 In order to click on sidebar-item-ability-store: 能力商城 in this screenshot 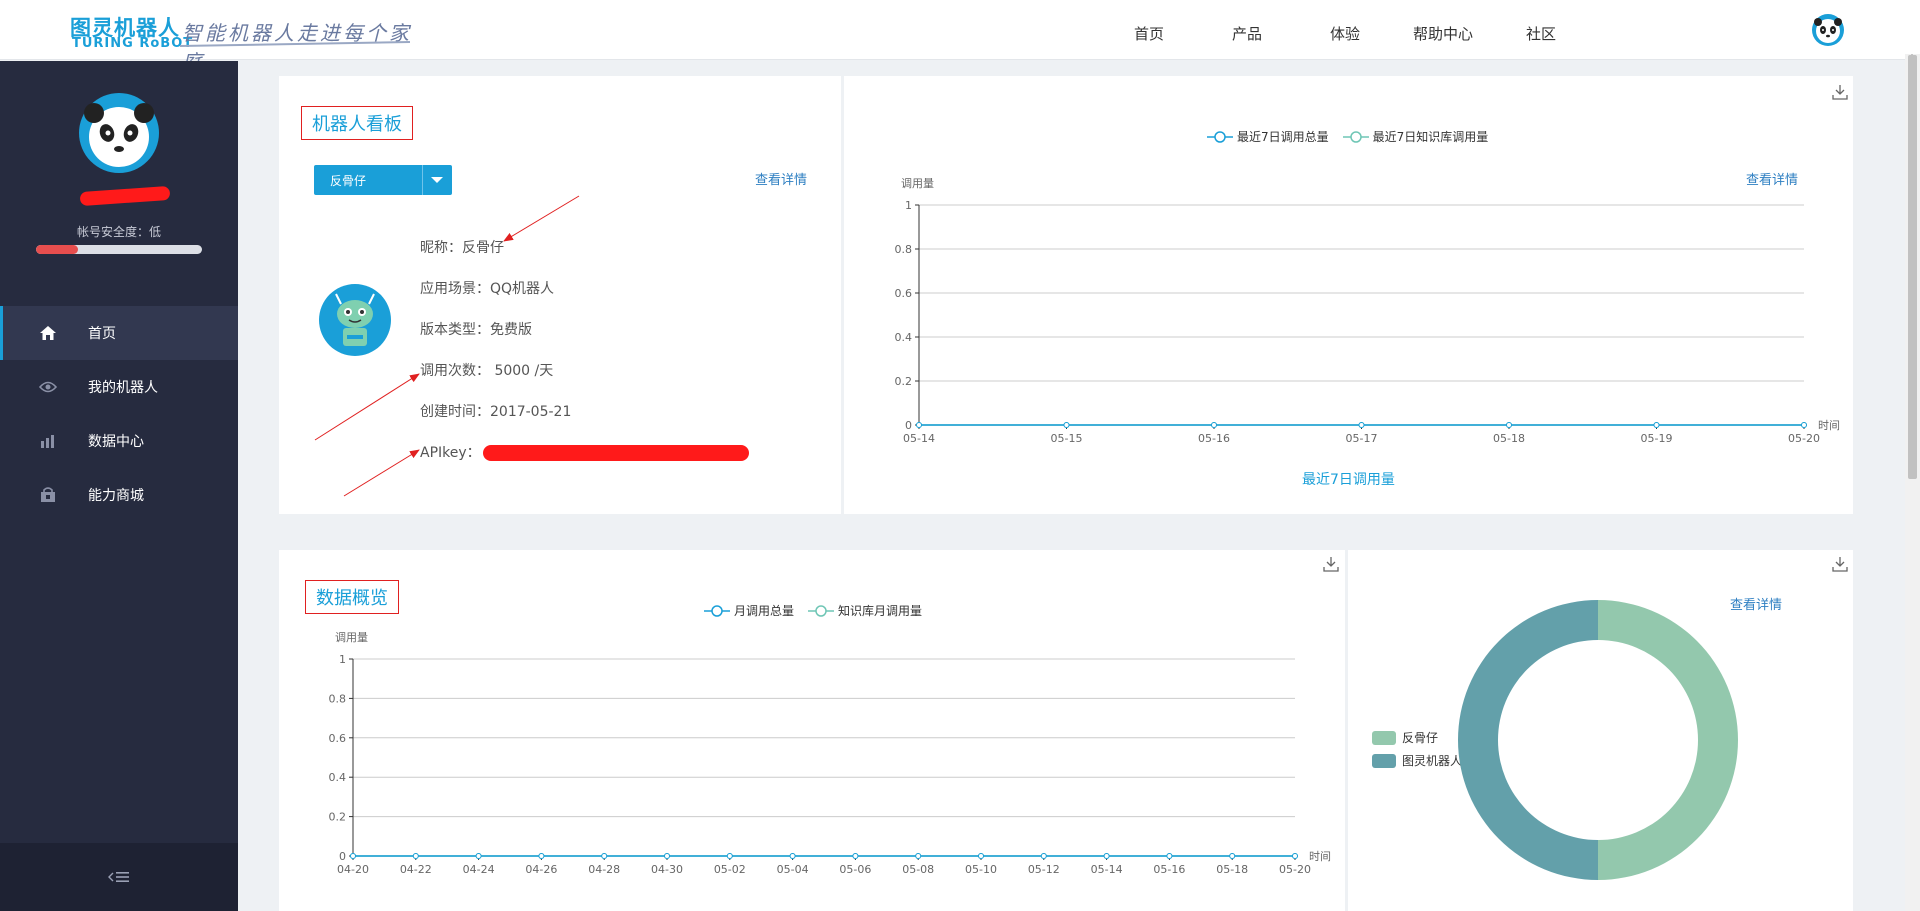, I will do `click(119, 495)`.